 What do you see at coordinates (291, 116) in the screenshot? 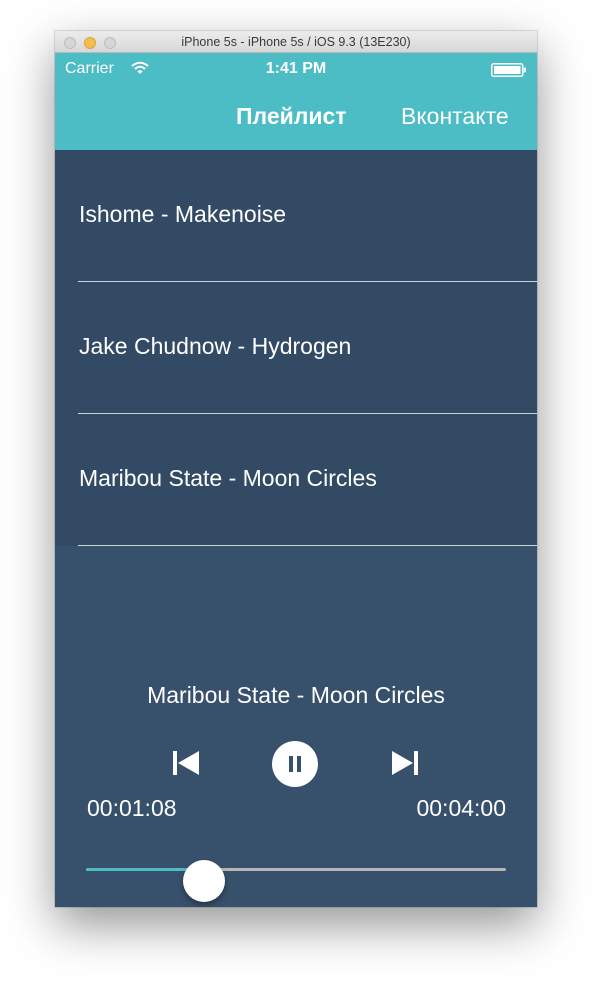
I see `tab-playlist: Плейлист` at bounding box center [291, 116].